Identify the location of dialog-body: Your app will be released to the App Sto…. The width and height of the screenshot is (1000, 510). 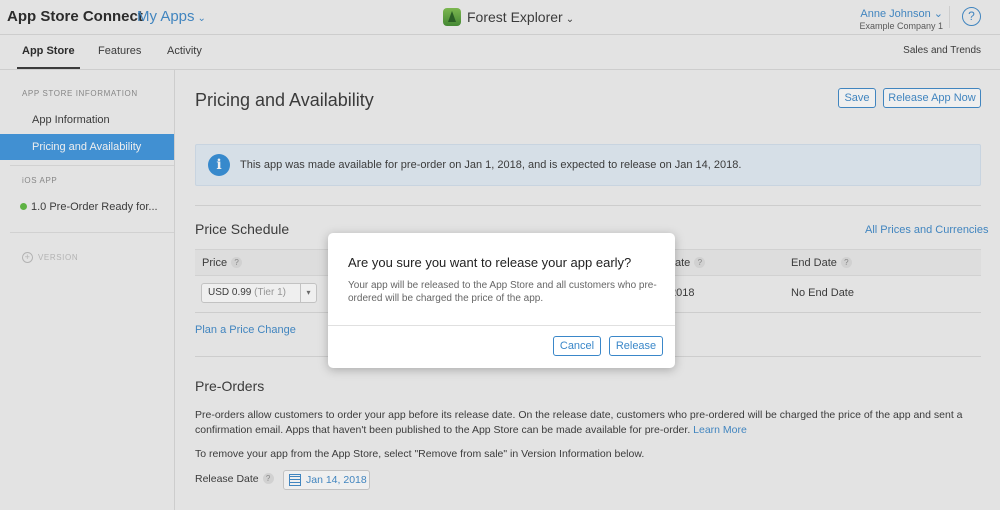
(502, 292).